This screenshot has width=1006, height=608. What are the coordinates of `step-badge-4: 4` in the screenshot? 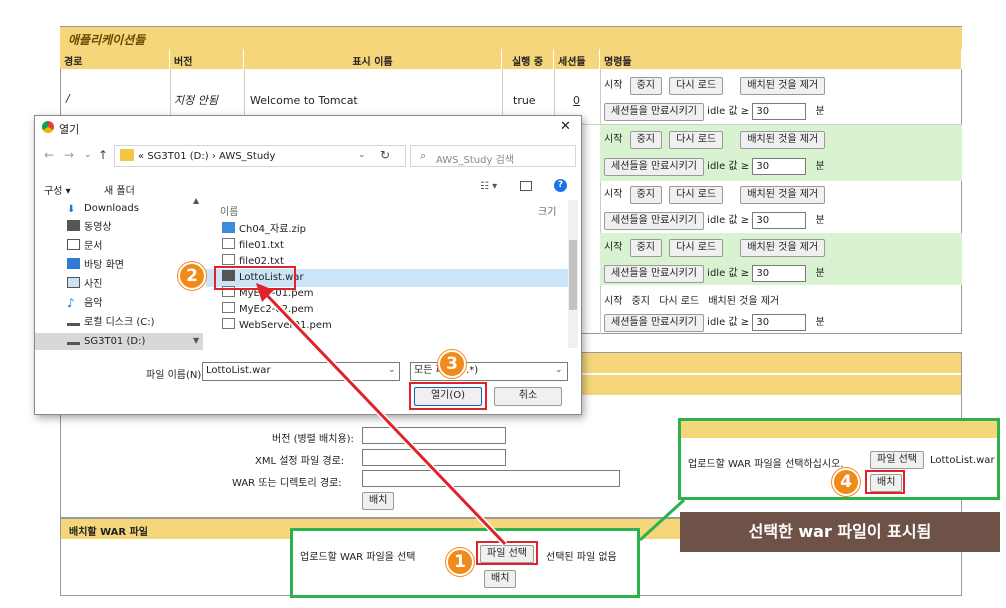 It's located at (846, 482).